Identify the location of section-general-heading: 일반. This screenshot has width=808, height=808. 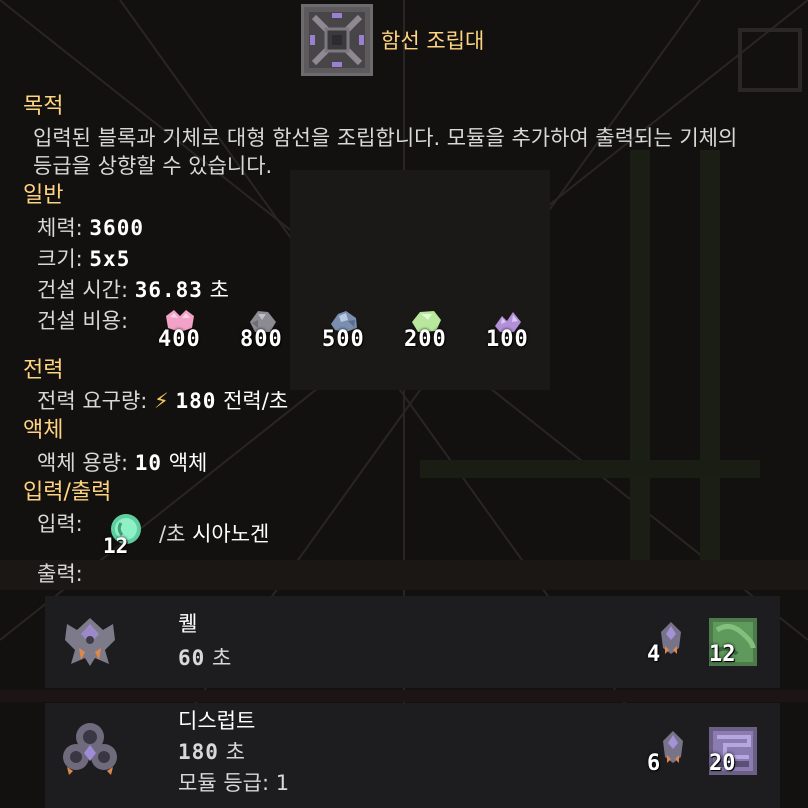
(43, 195).